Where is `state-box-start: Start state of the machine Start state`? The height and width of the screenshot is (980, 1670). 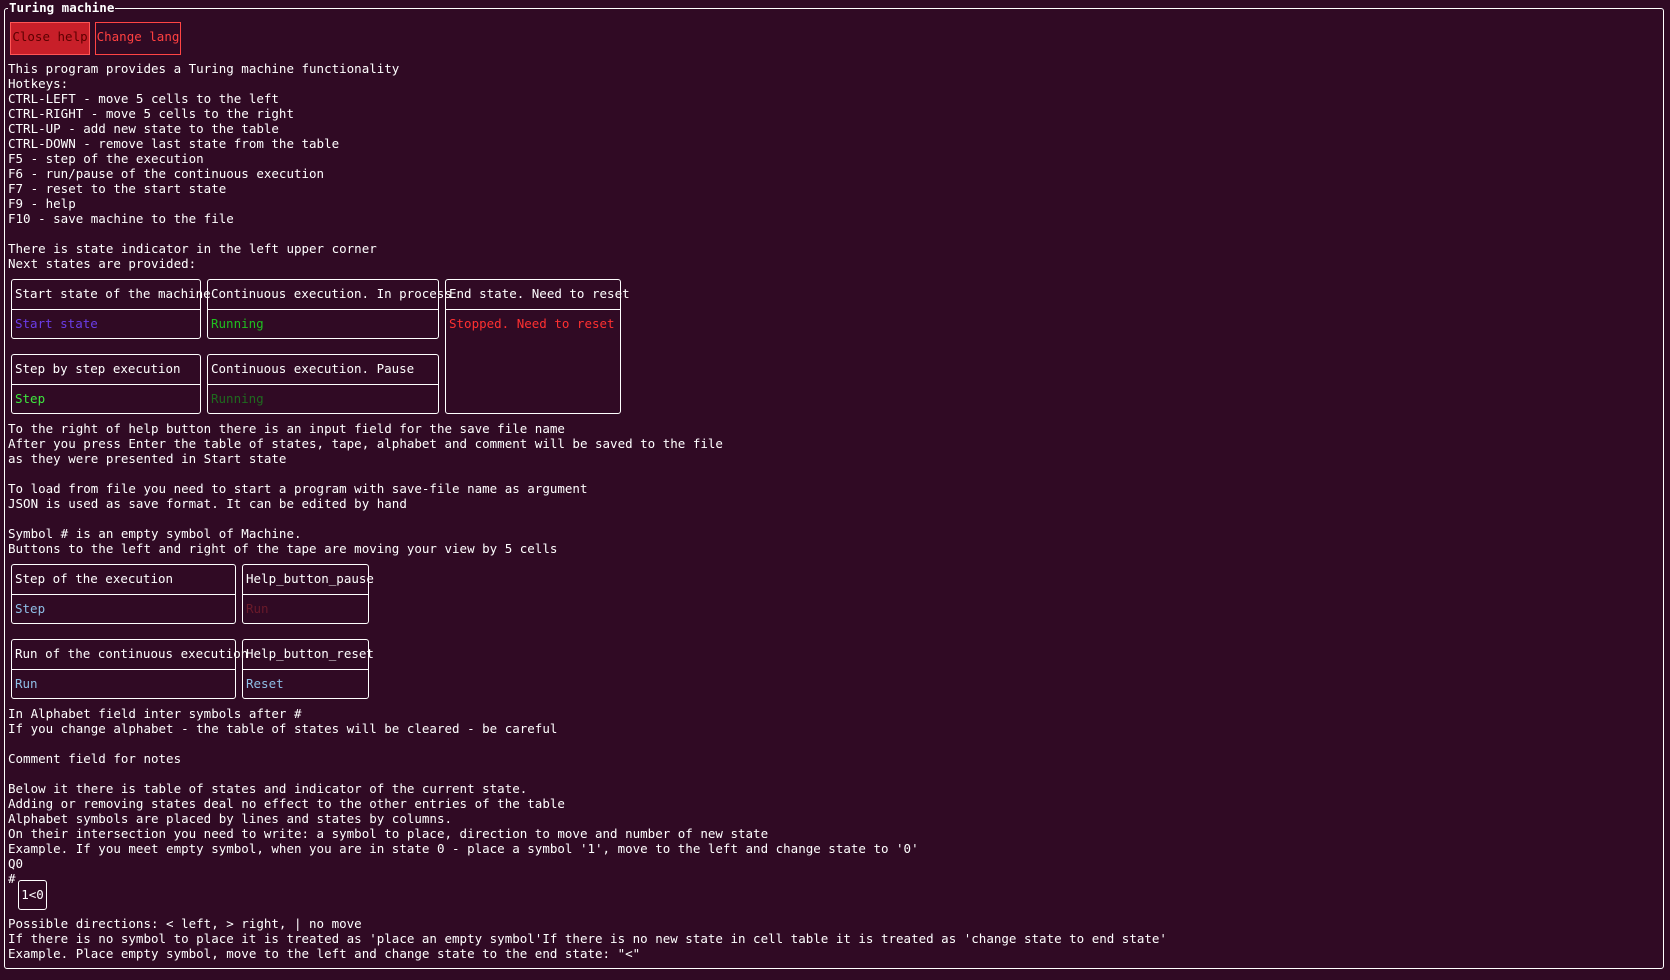
state-box-start: Start state of the machine Start state is located at coordinates (111, 309).